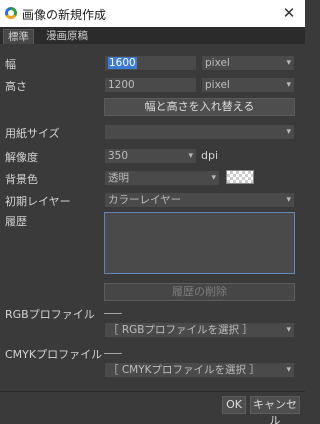 This screenshot has height=424, width=320. What do you see at coordinates (64, 15) in the screenshot?
I see `window-title: 画像の新規作成` at bounding box center [64, 15].